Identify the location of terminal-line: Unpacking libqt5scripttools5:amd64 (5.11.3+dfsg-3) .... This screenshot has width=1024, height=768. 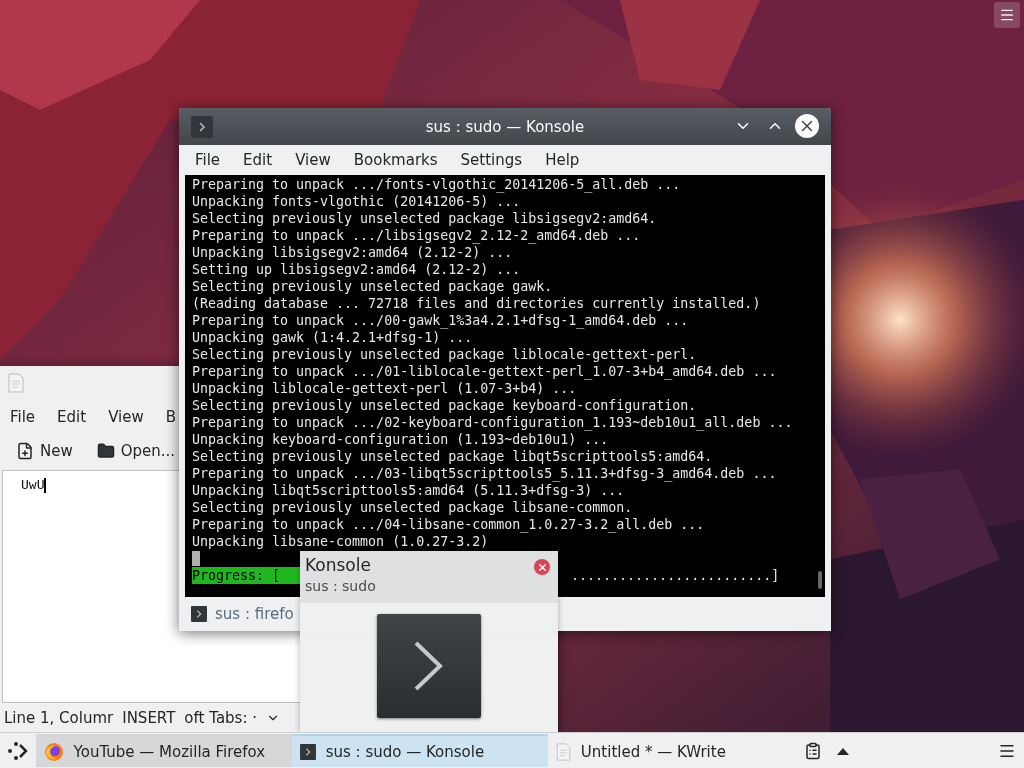
(409, 490).